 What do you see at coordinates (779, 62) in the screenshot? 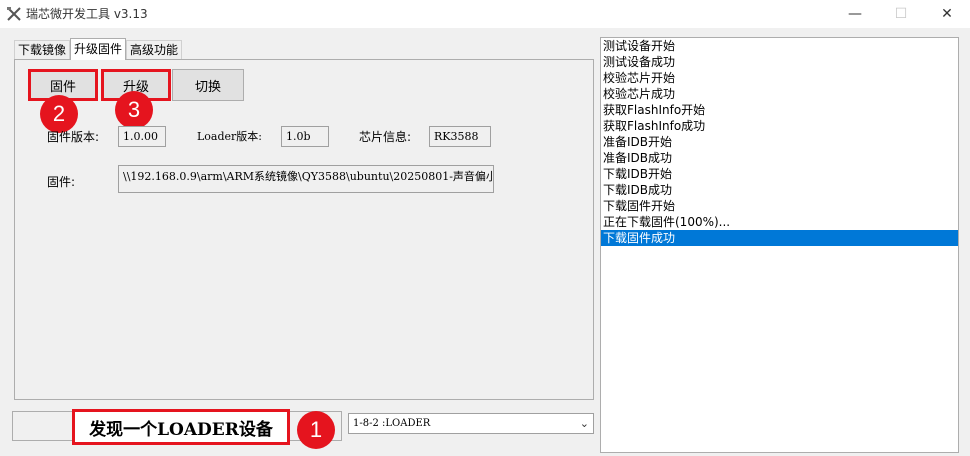
I see `log-item: 测试设备成功` at bounding box center [779, 62].